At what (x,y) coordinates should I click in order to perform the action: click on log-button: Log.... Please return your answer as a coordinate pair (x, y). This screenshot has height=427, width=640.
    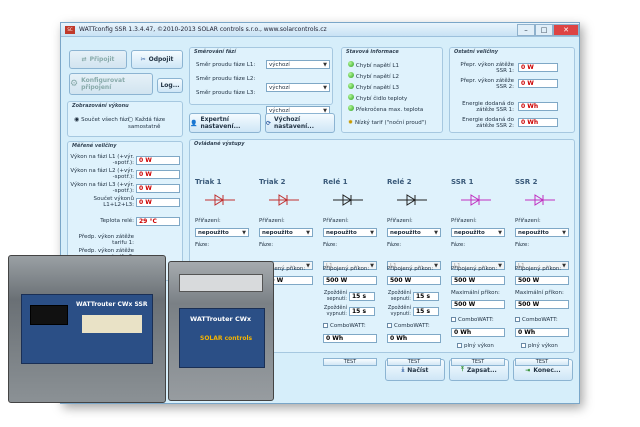
    Looking at the image, I should click on (170, 85).